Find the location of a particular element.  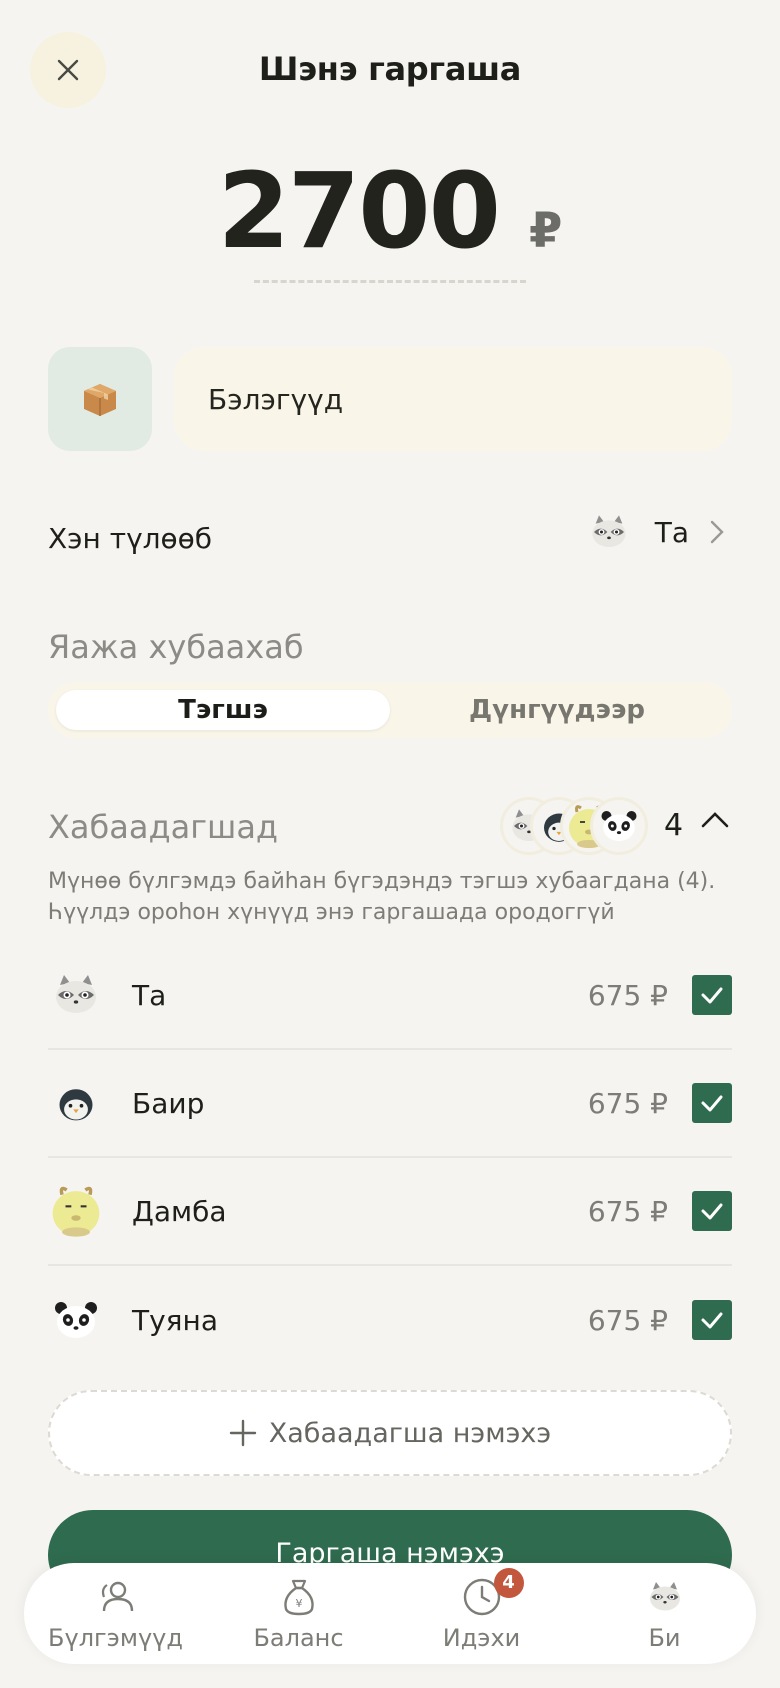

split-by-amount-option: Дүнгүүдээр is located at coordinates (557, 710).